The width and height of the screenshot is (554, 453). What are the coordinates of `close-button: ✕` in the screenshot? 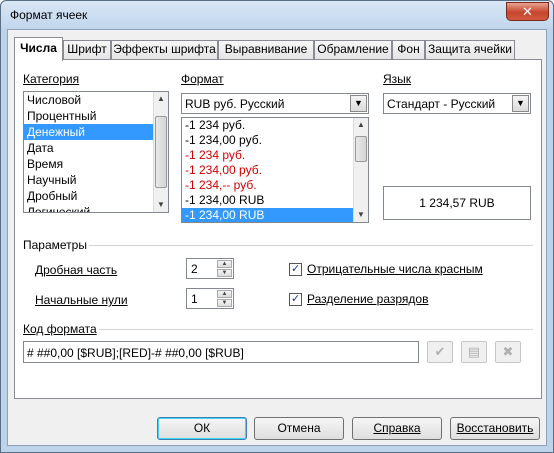 It's located at (527, 11).